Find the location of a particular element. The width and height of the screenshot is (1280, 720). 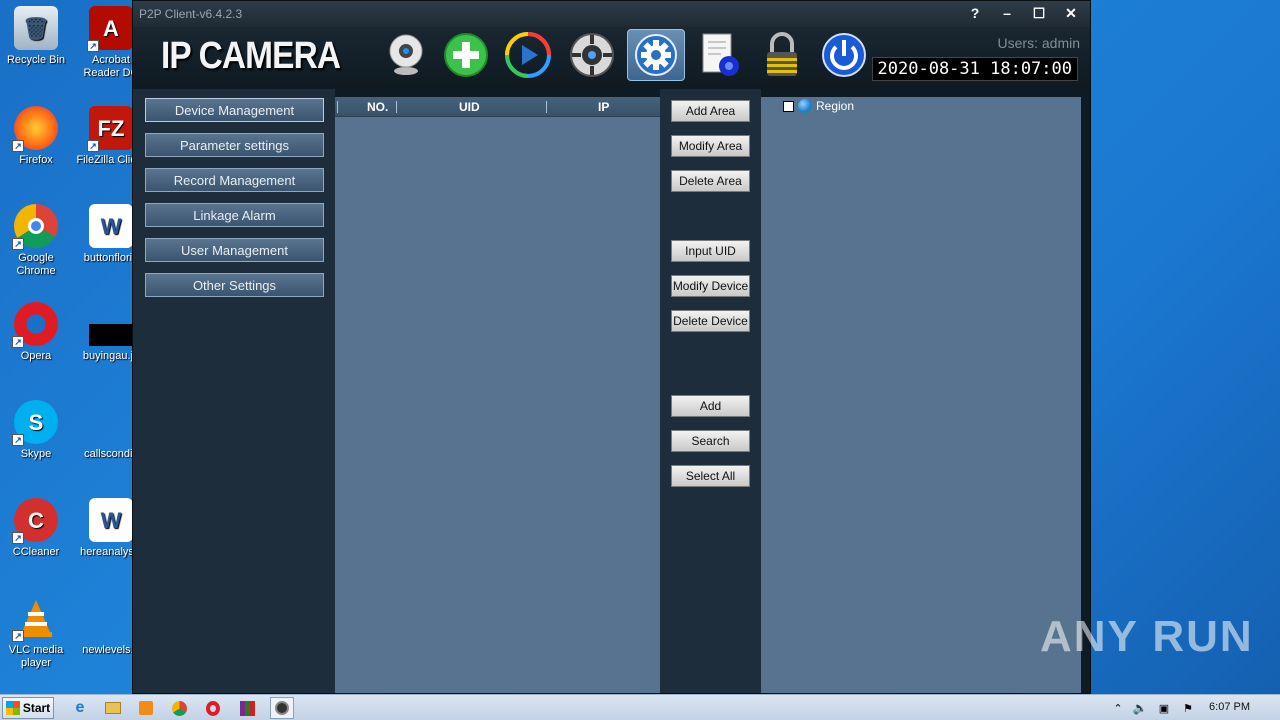

filezilla-icon: FZ ↗ is located at coordinates (110, 129).